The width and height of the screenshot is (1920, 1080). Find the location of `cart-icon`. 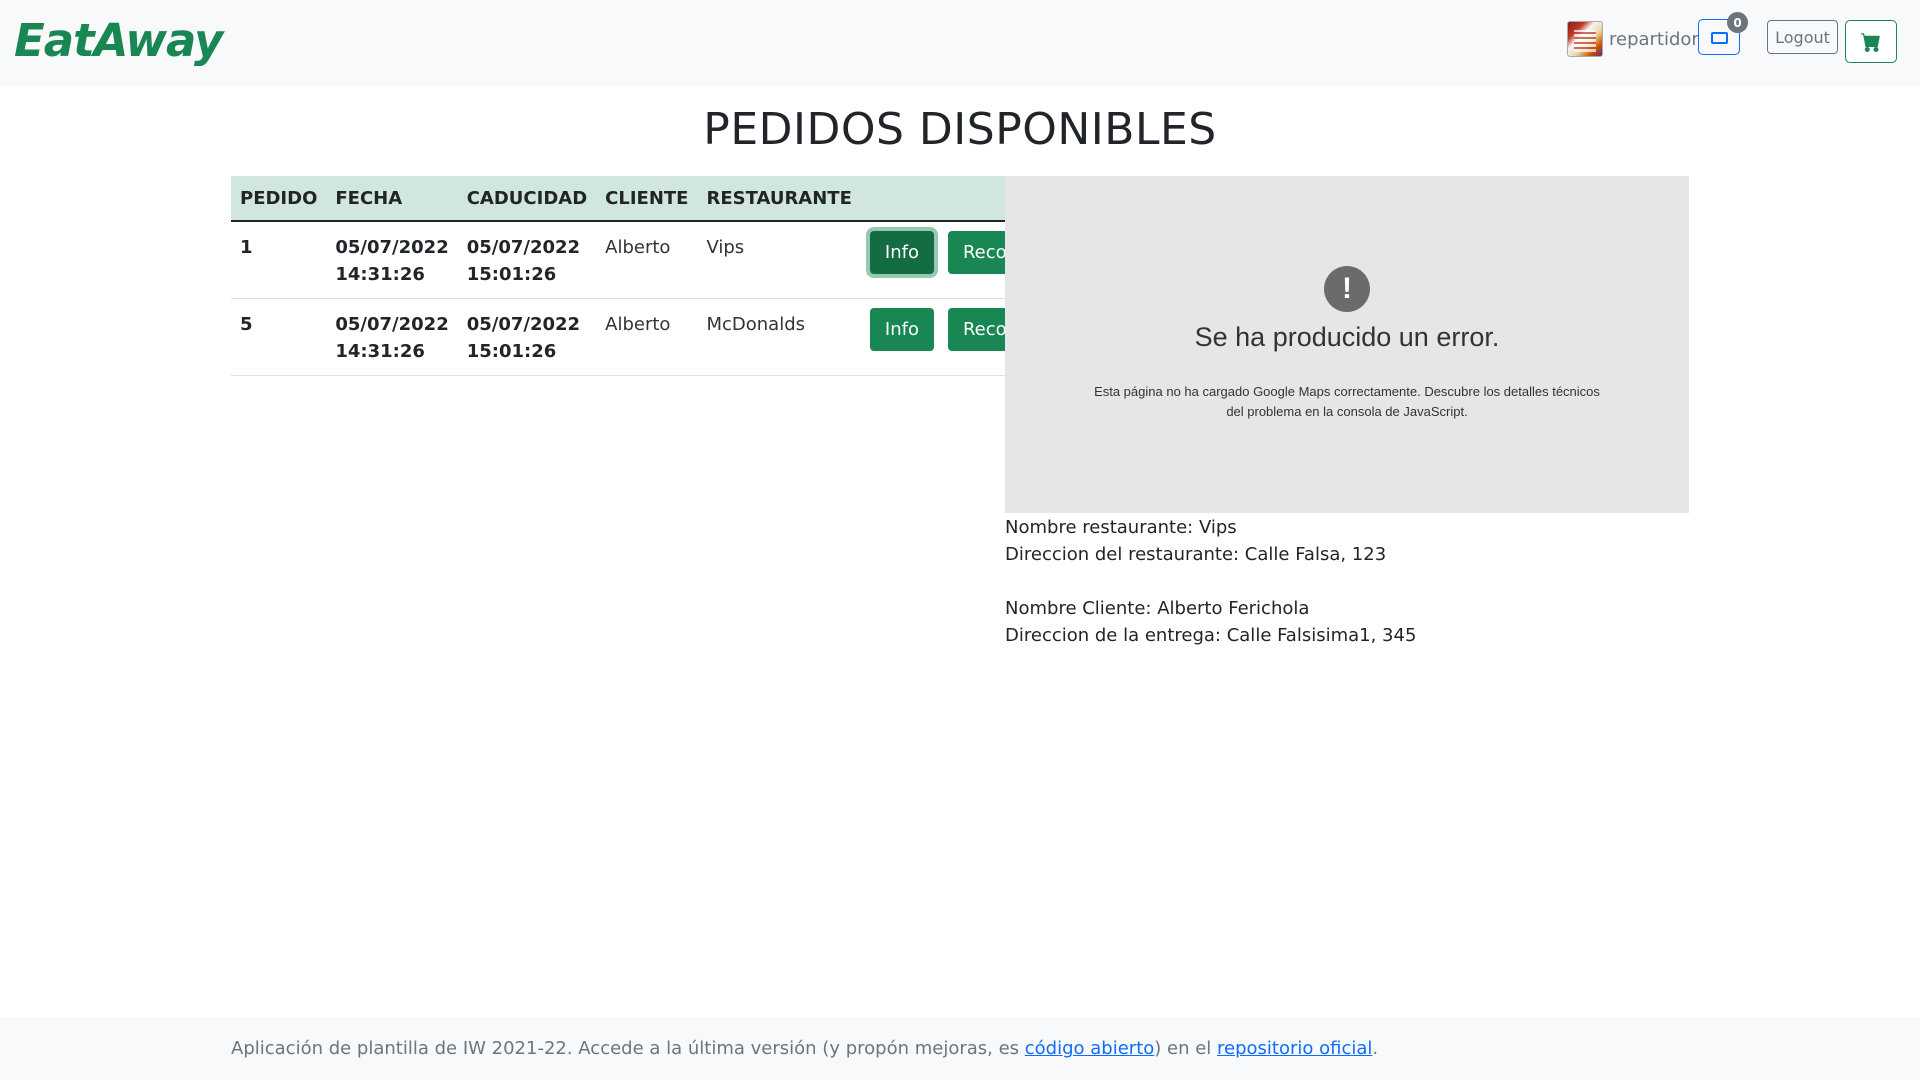

cart-icon is located at coordinates (1870, 42).